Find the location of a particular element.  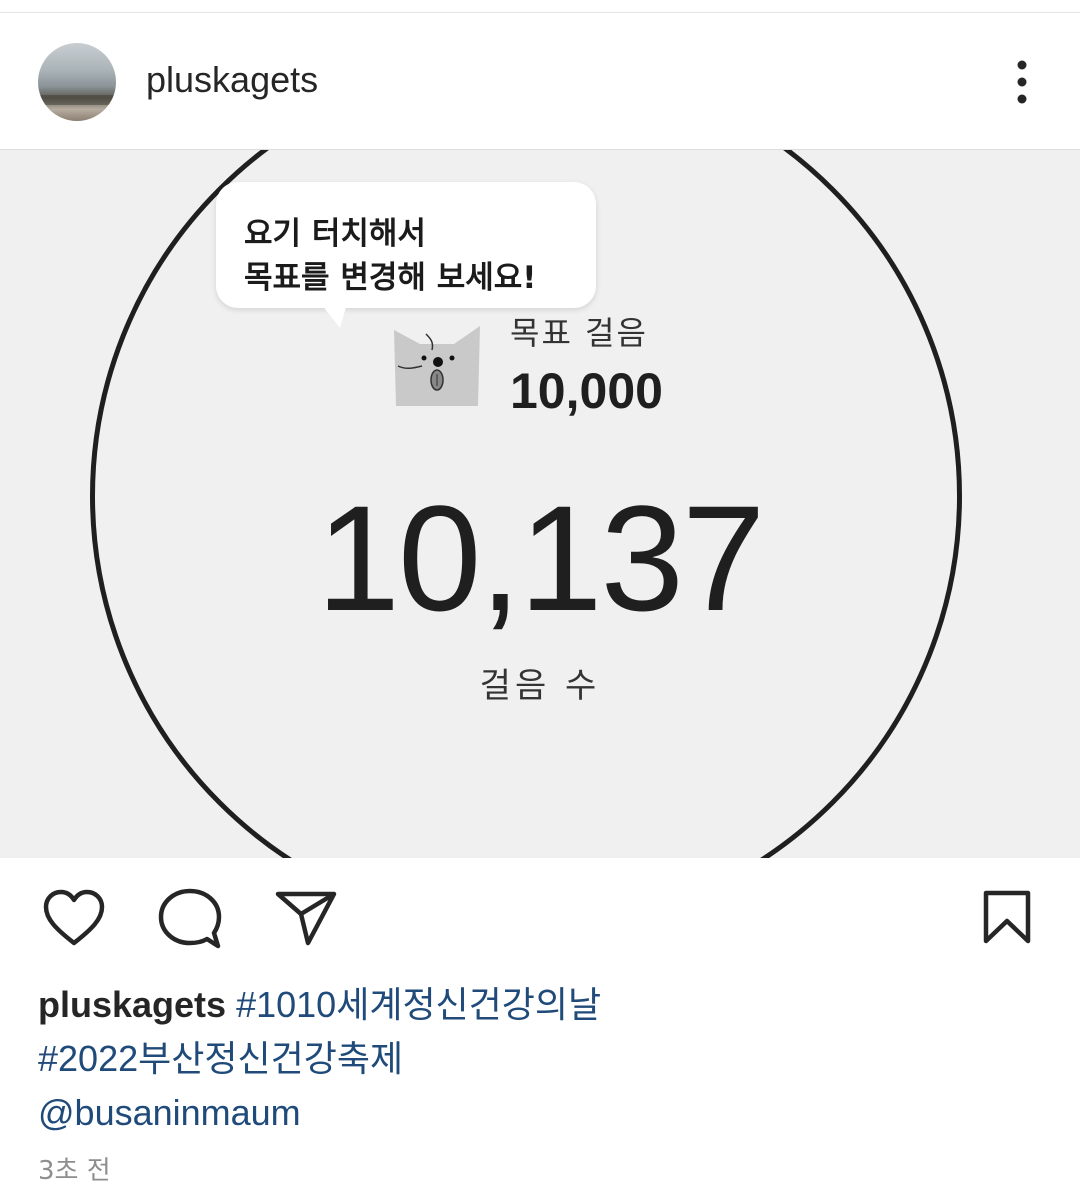

comment-button is located at coordinates (190, 921).